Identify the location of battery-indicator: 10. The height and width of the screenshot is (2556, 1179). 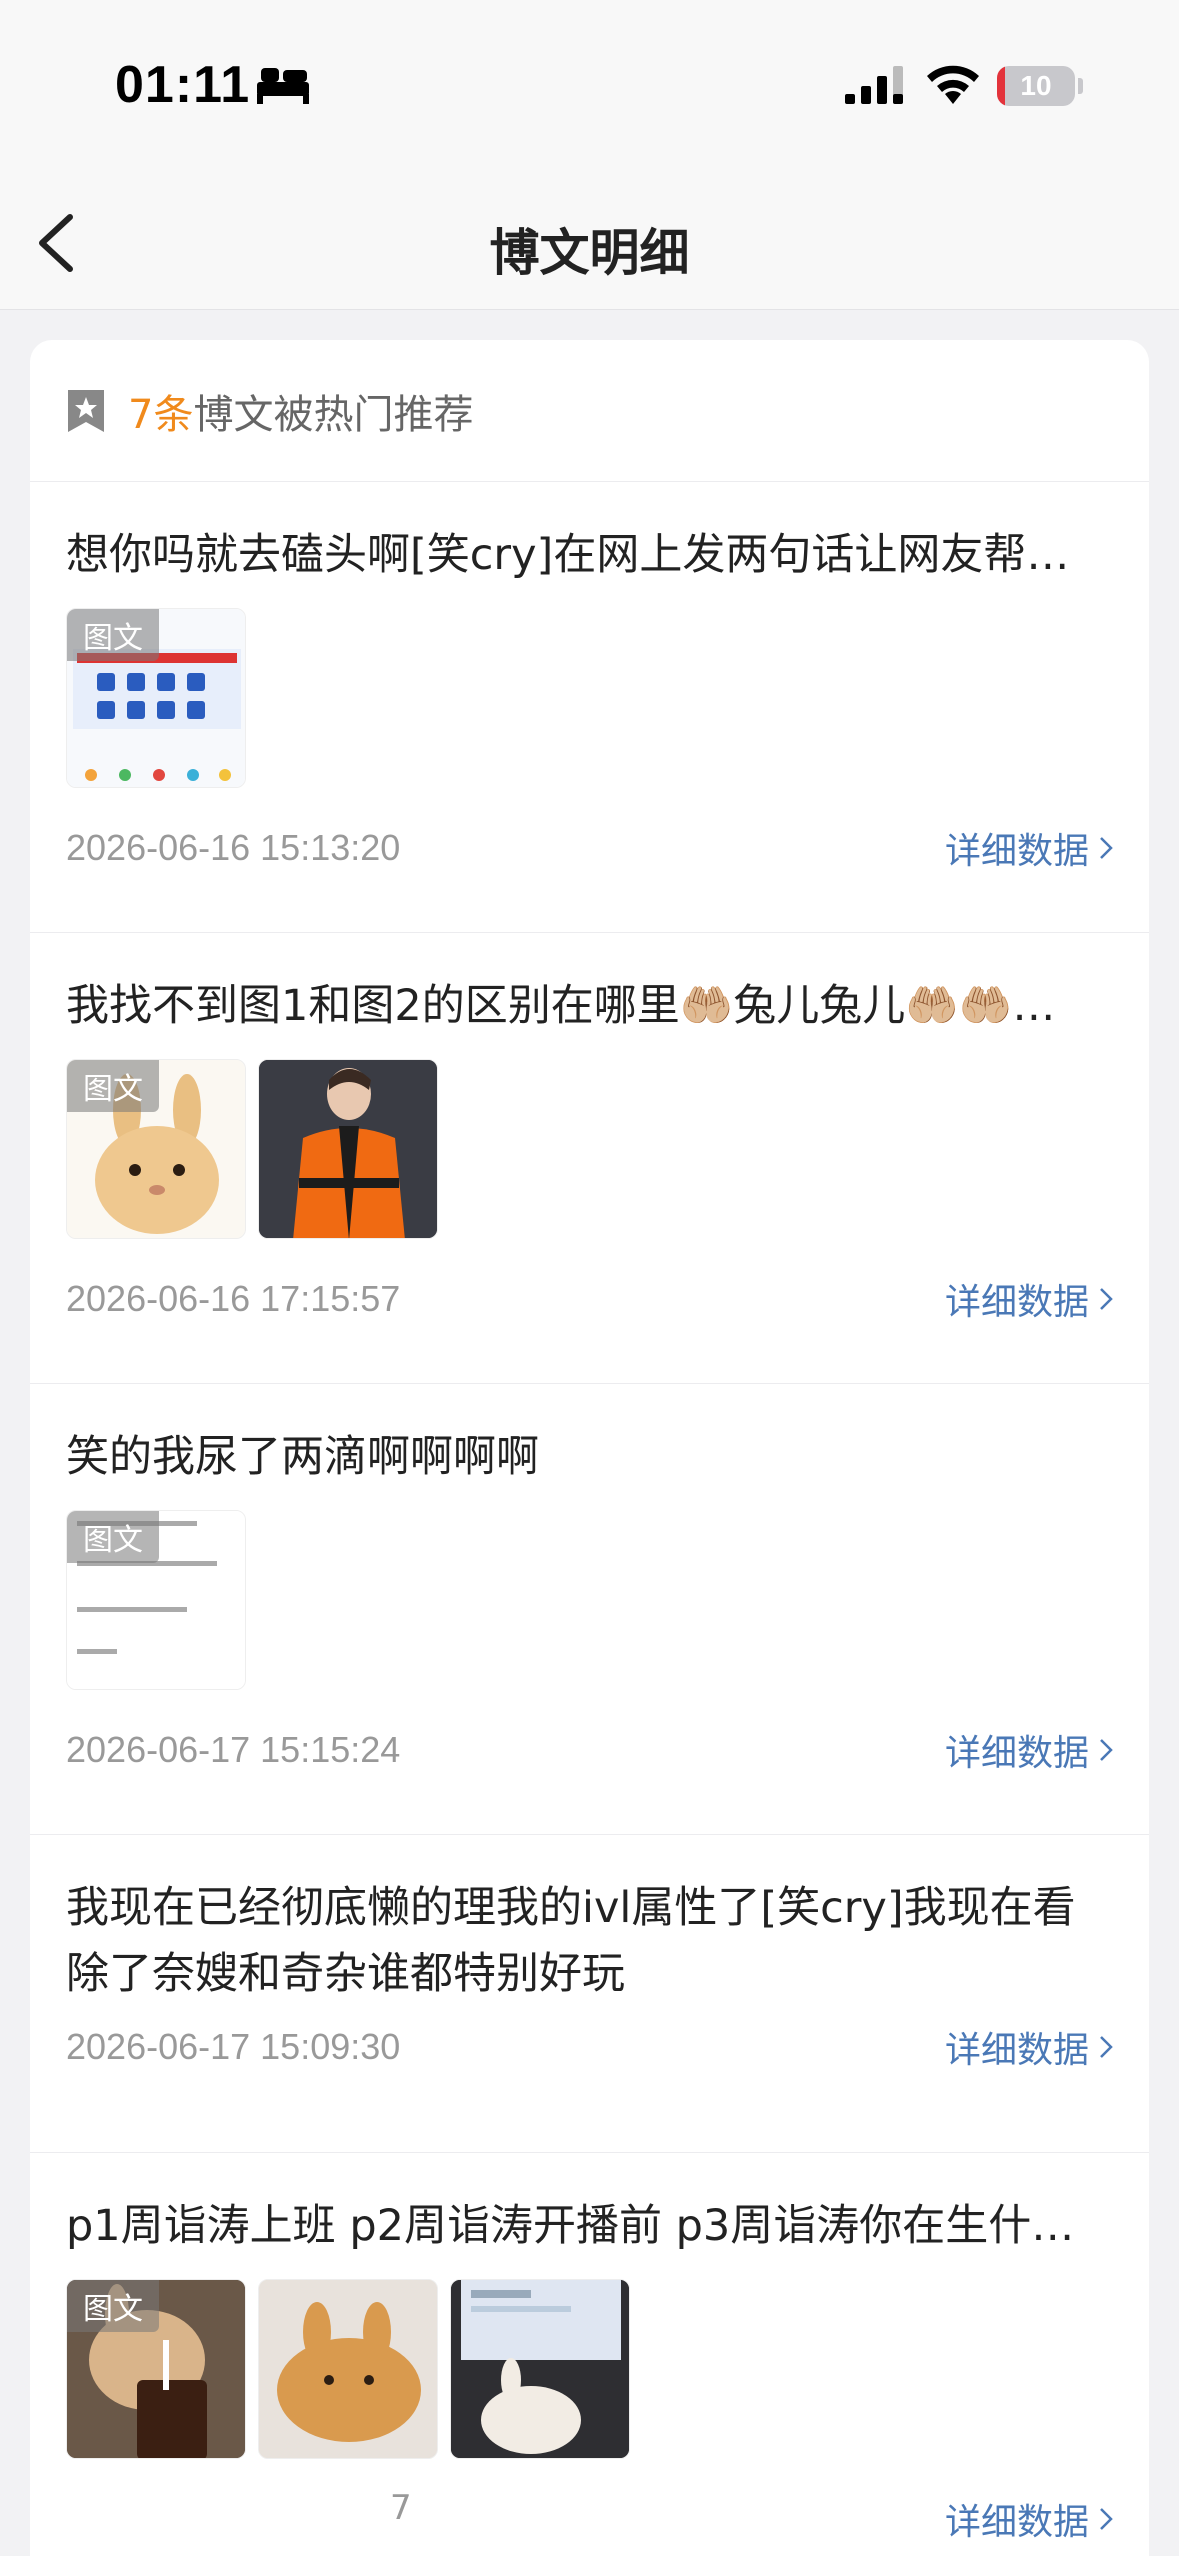
(1036, 86).